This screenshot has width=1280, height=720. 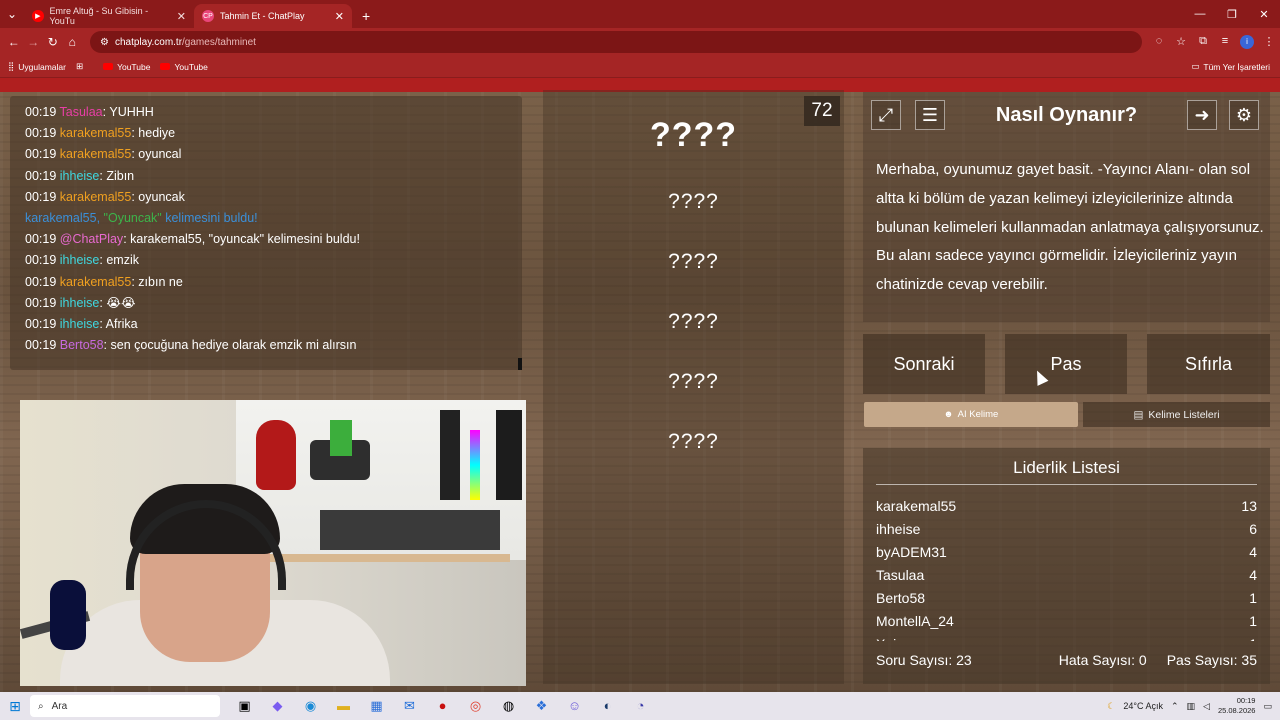 What do you see at coordinates (1203, 42) in the screenshot?
I see `extensions-icon: ⧉` at bounding box center [1203, 42].